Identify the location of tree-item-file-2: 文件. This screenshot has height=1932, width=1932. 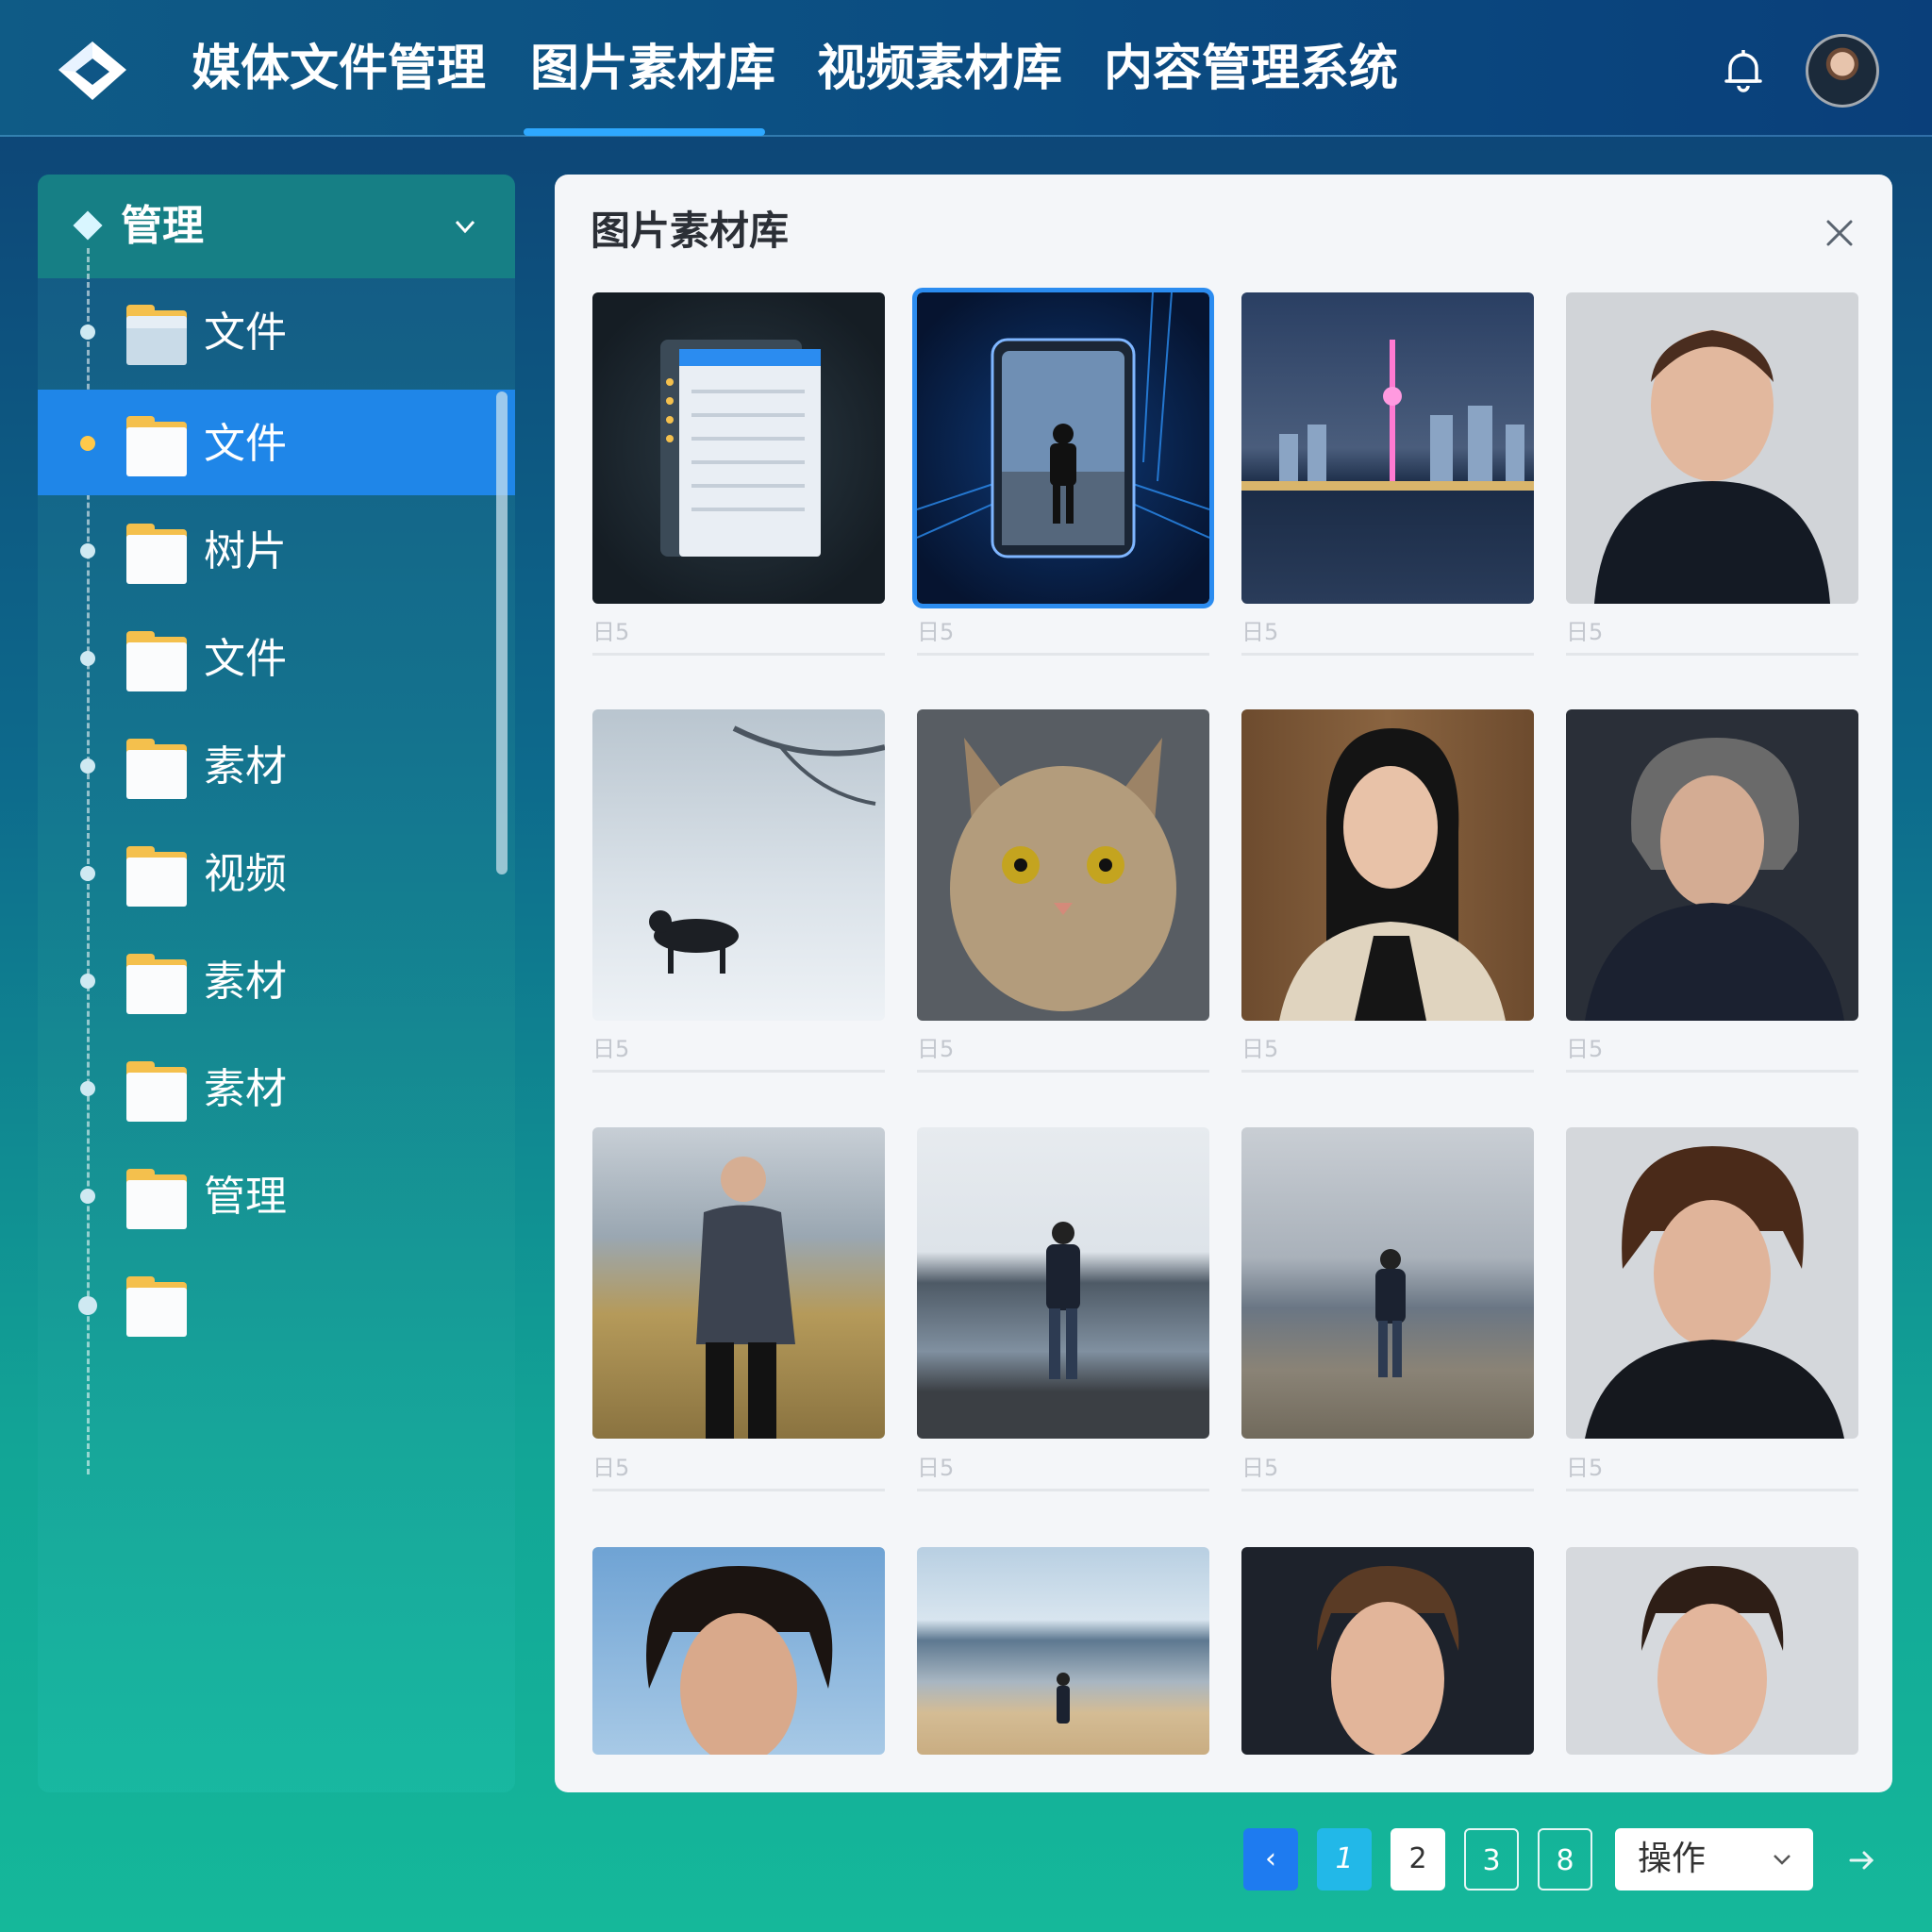
(276, 658).